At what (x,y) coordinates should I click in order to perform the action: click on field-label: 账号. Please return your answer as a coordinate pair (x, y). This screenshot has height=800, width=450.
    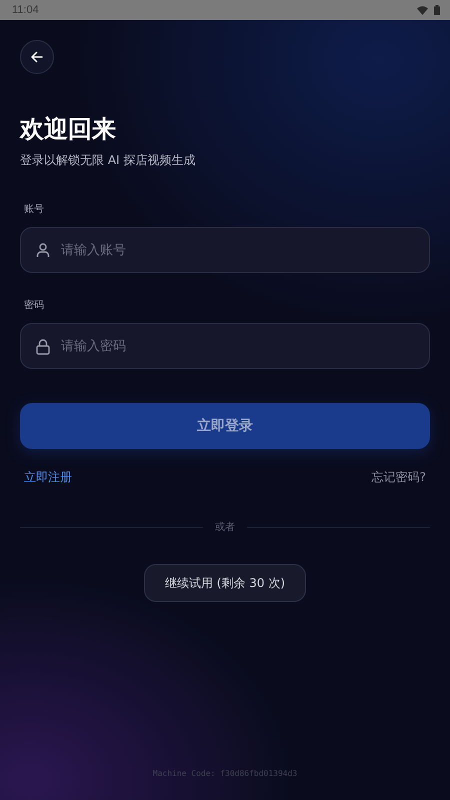
    Looking at the image, I should click on (34, 210).